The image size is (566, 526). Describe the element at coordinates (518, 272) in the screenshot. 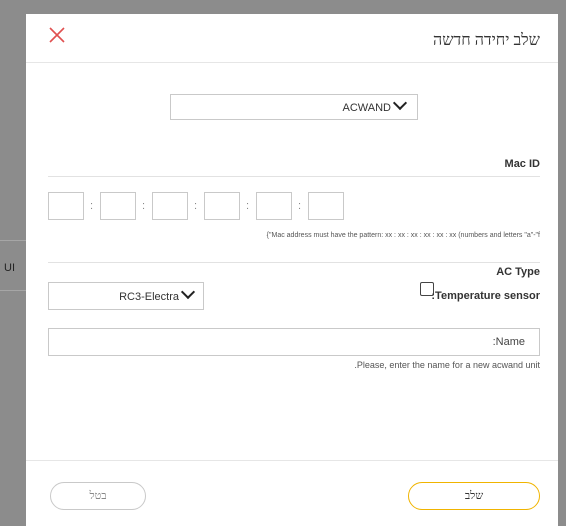

I see `ac-type-label: AC Type` at that location.